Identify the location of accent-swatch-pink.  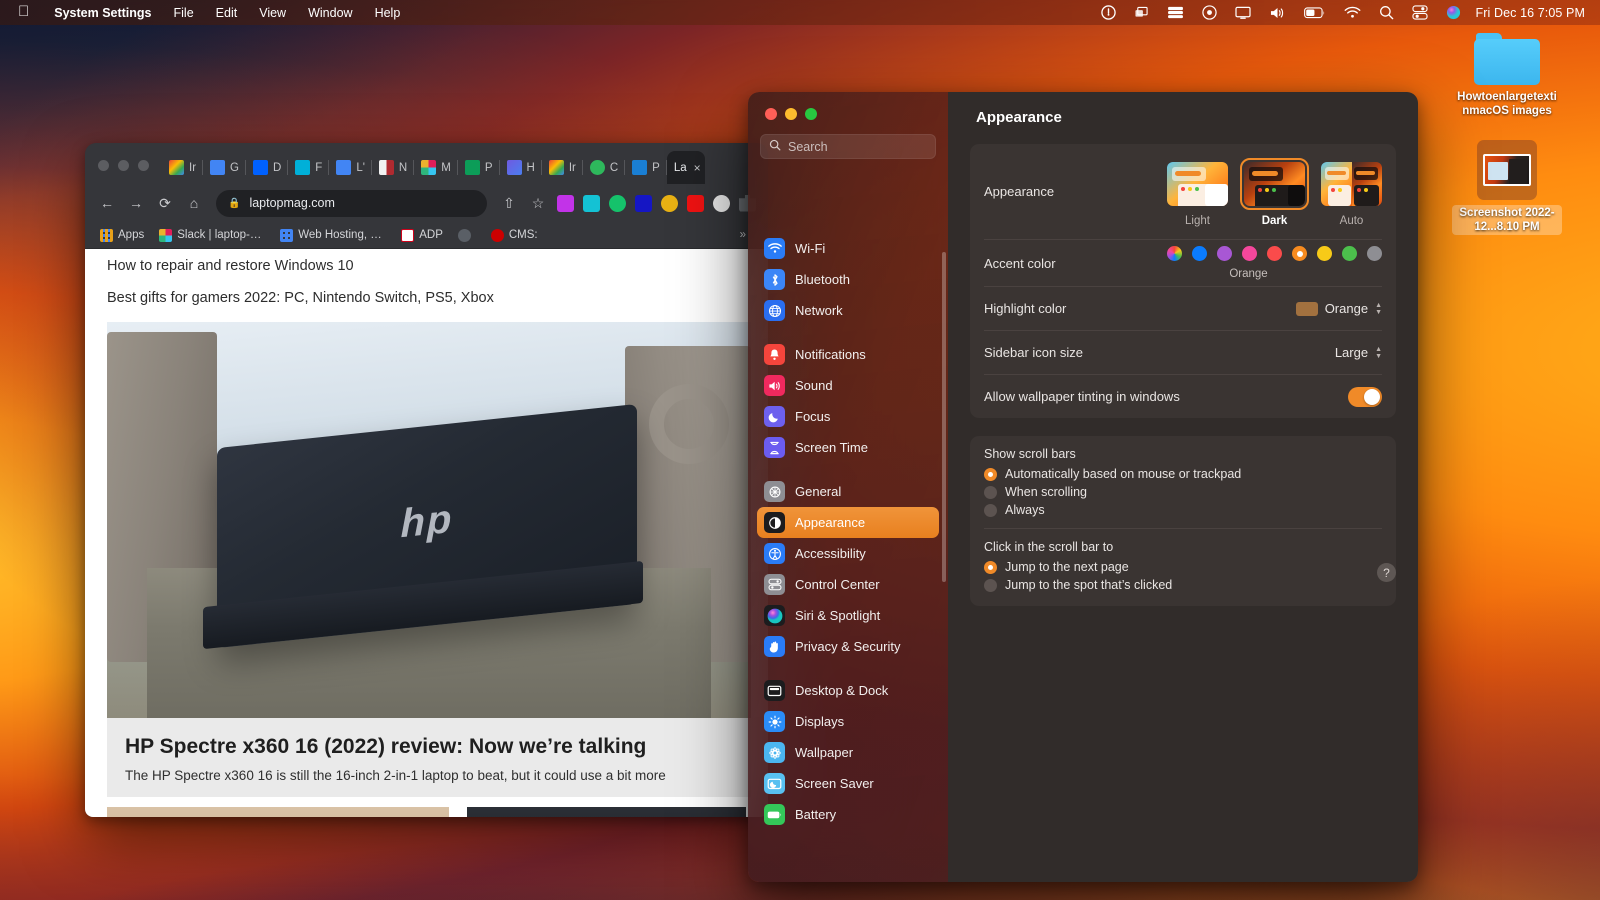
(1249, 253).